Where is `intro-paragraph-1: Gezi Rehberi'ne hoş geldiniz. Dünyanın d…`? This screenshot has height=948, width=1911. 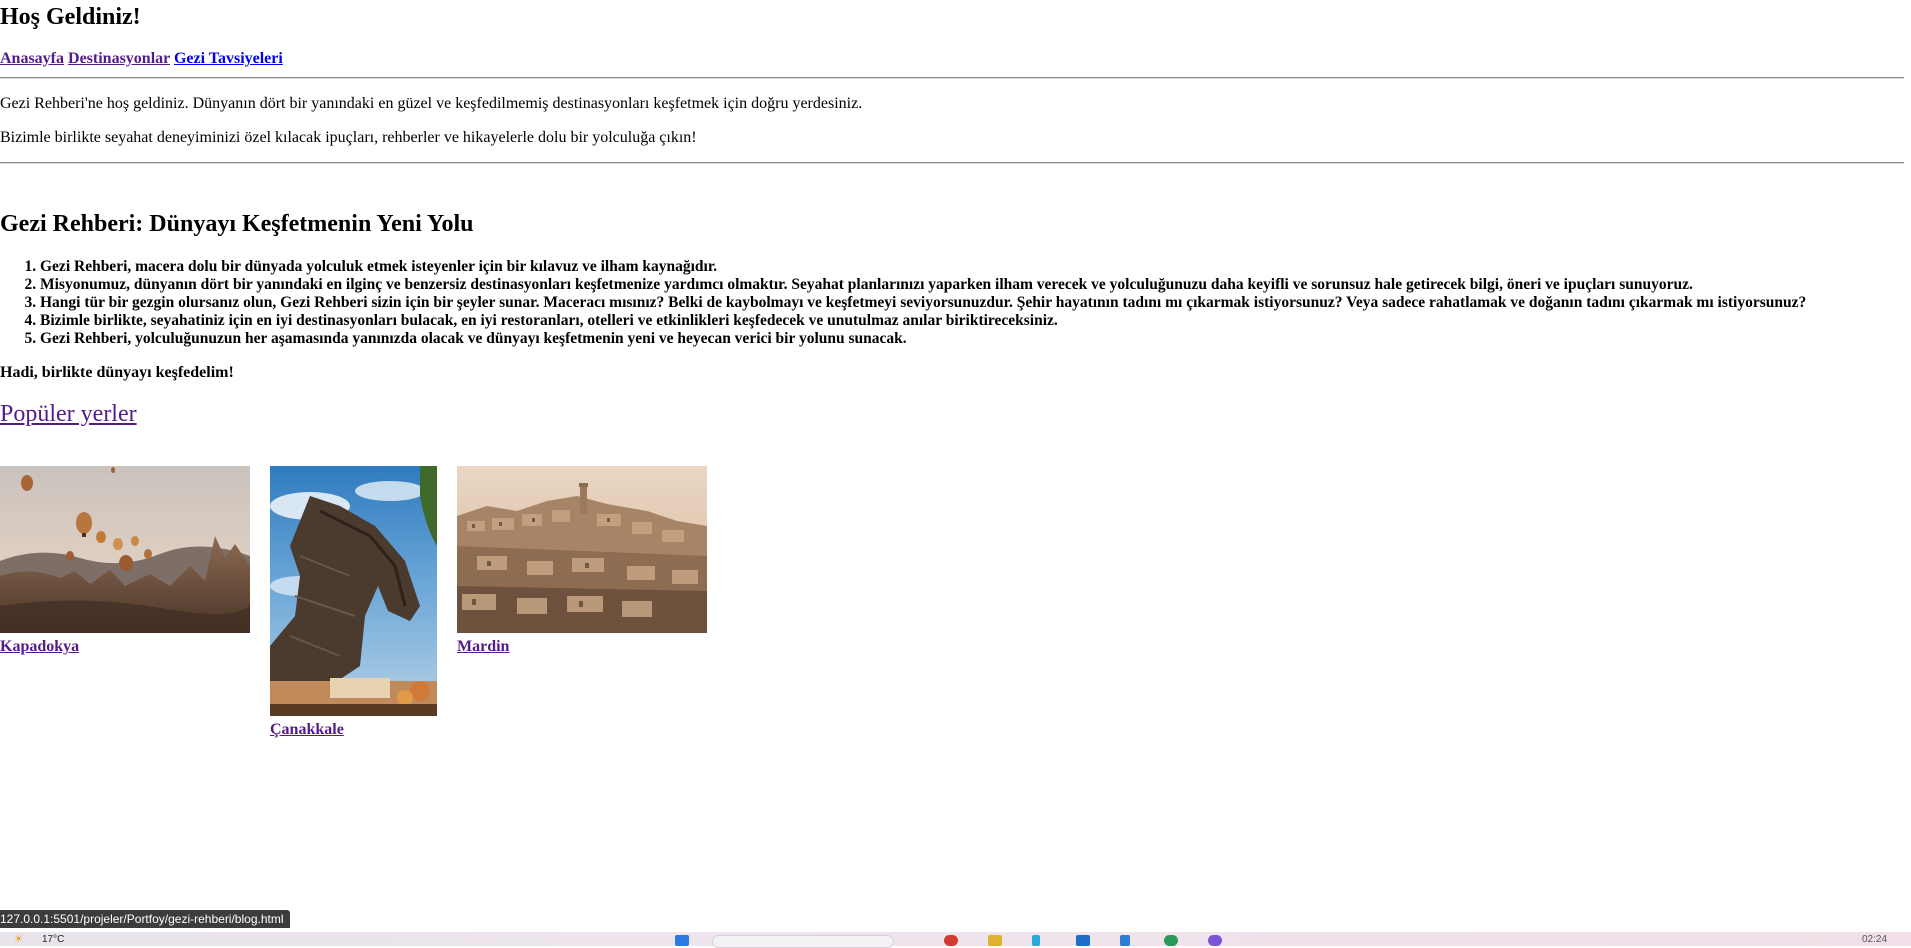 intro-paragraph-1: Gezi Rehberi'ne hoş geldiniz. Dünyanın d… is located at coordinates (431, 103).